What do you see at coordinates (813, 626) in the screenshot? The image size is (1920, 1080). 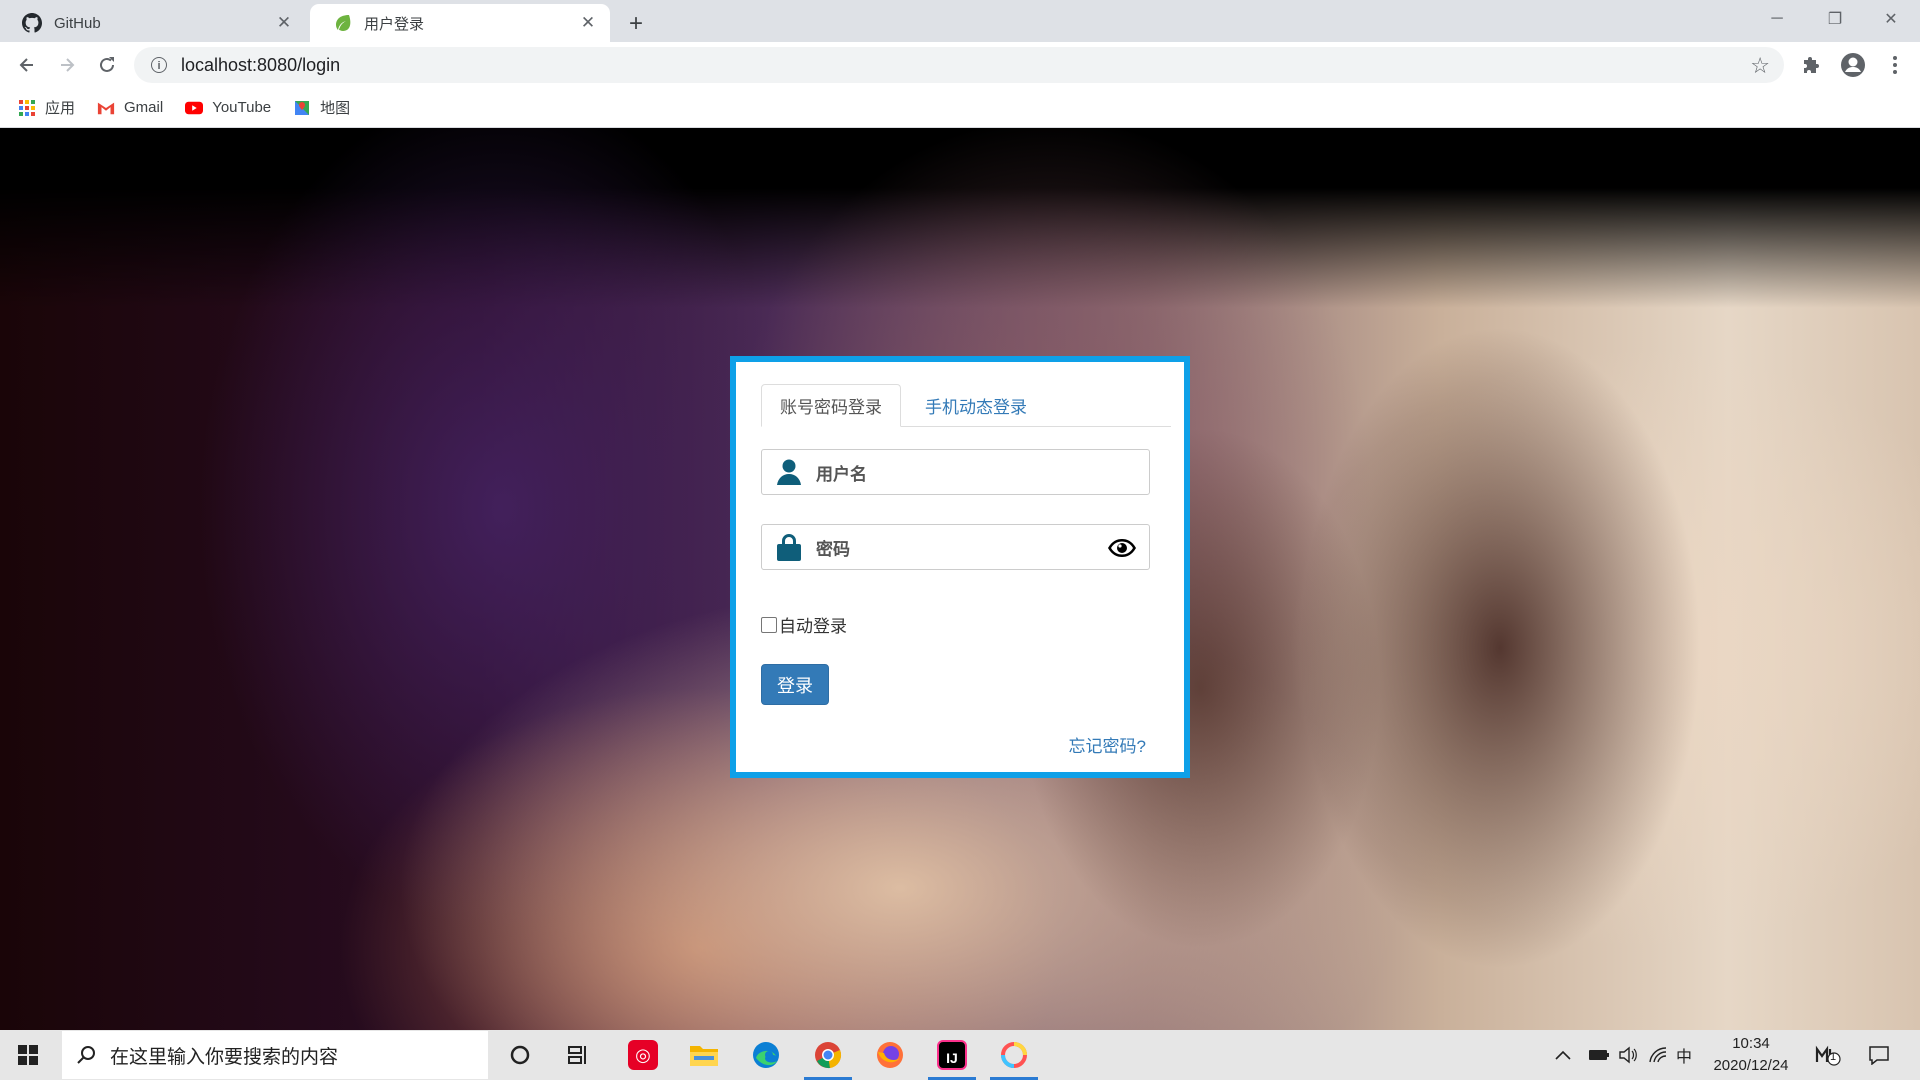 I see `auto-login-label: 自动登录` at bounding box center [813, 626].